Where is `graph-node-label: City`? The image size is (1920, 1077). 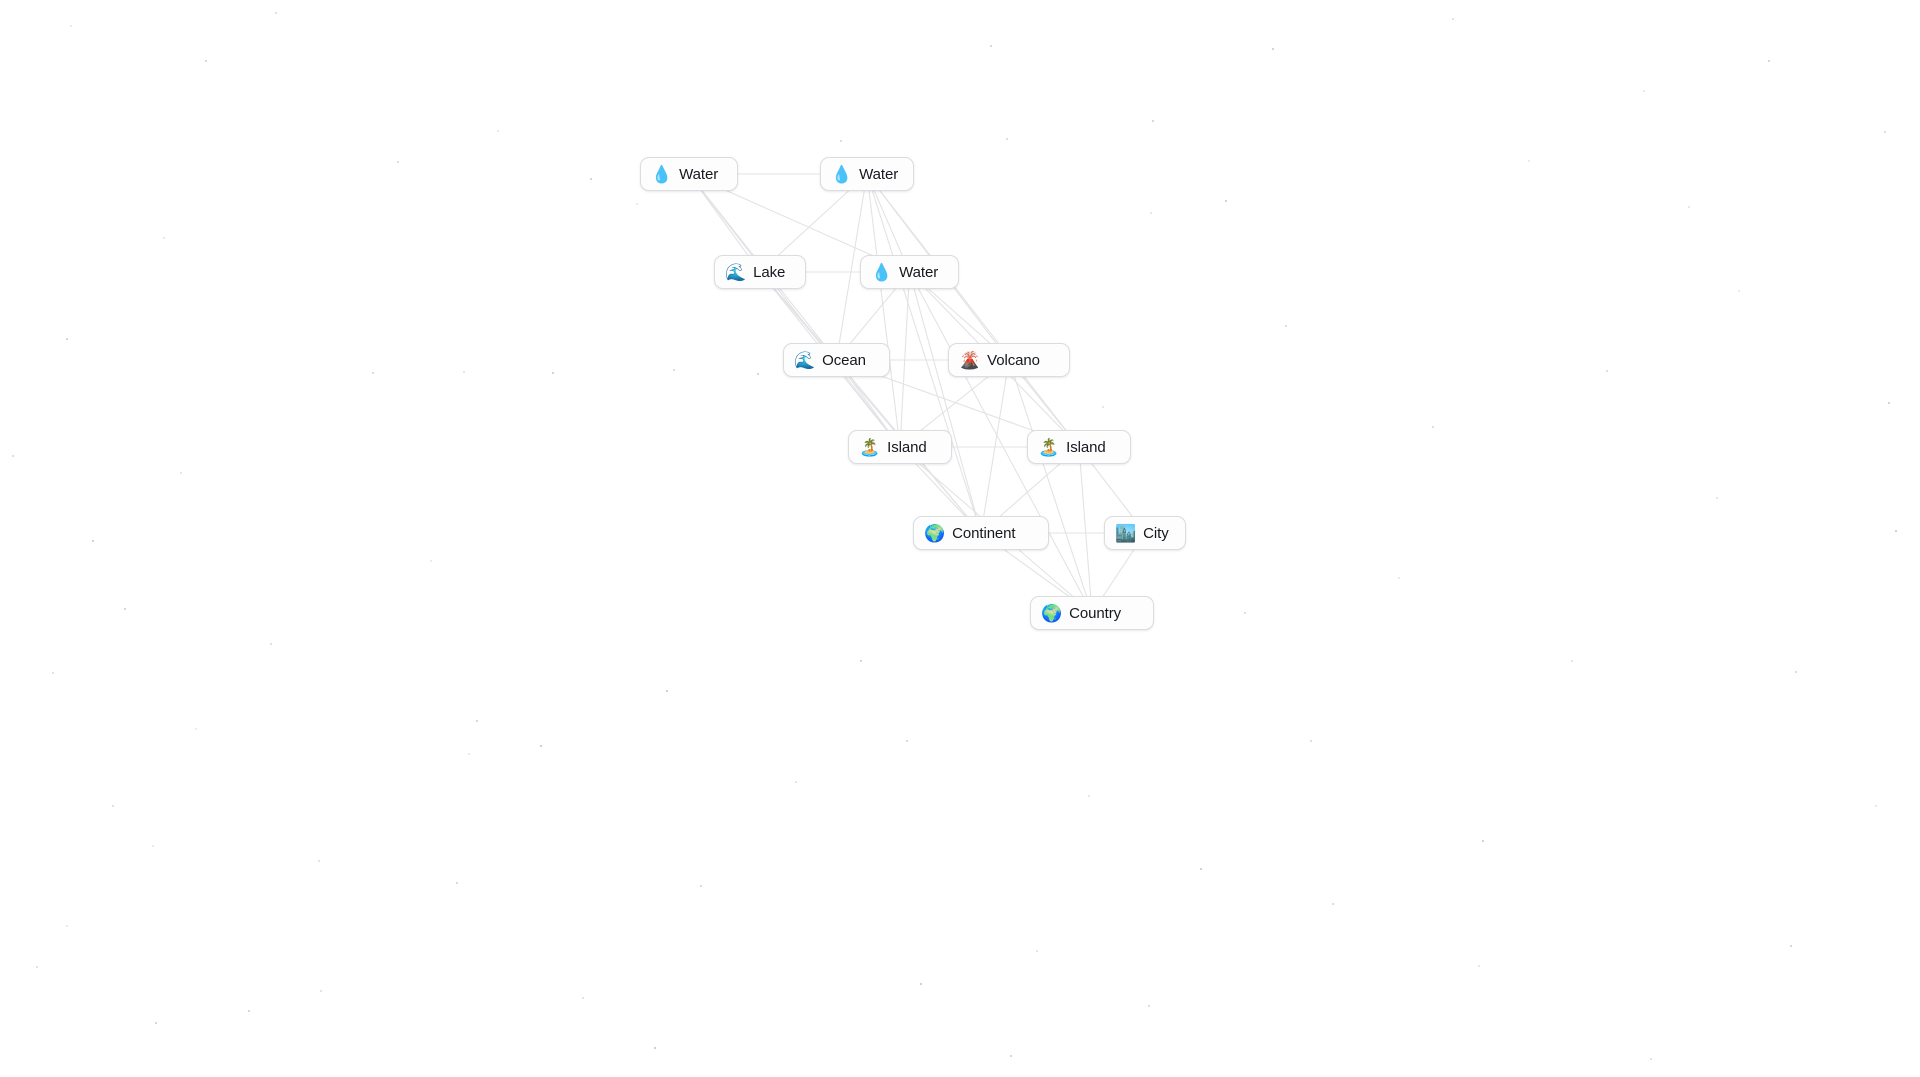 graph-node-label: City is located at coordinates (1156, 533).